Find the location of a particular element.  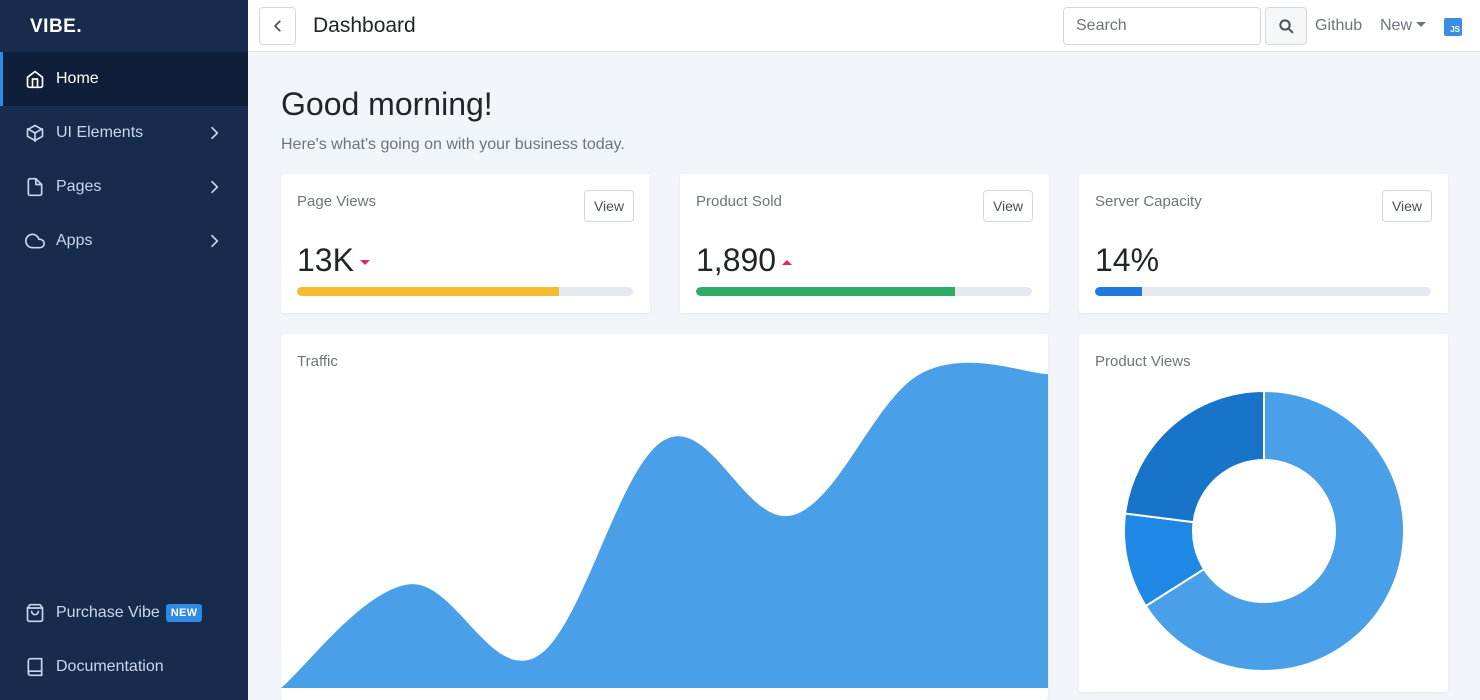

sidebar-item-pages: Pages is located at coordinates (124, 187).